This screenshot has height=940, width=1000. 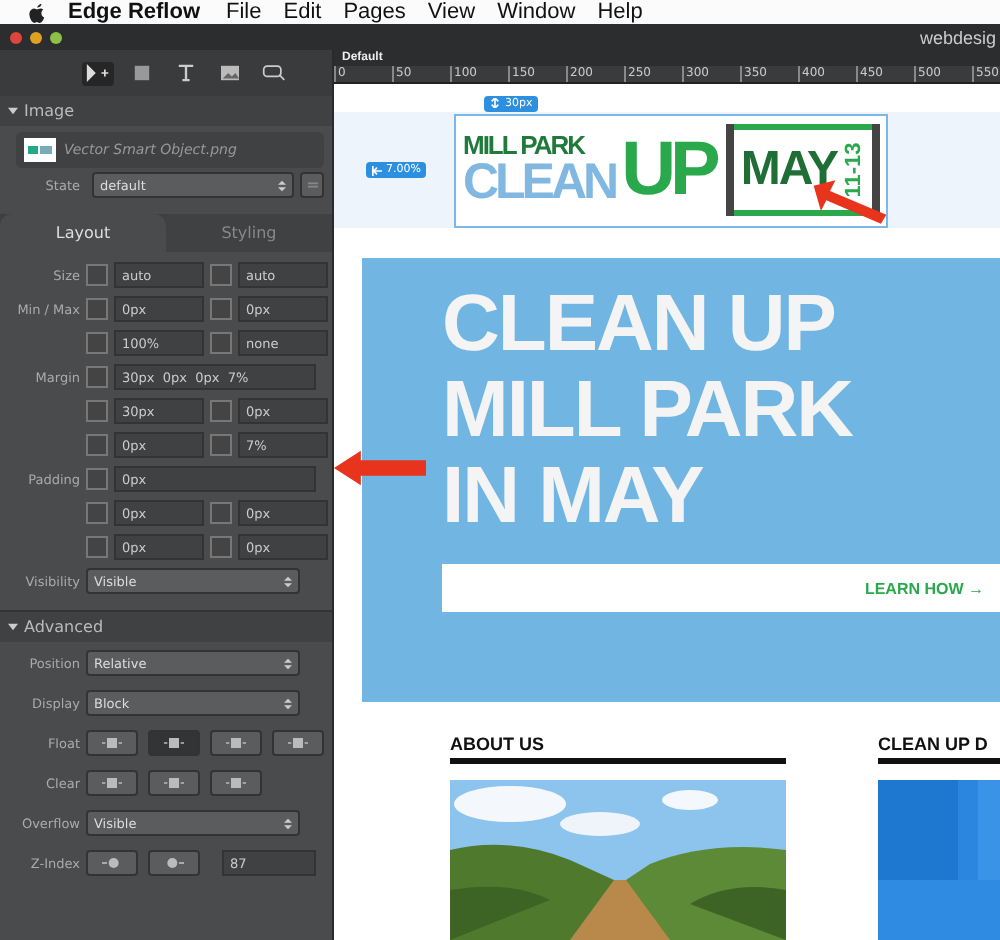 What do you see at coordinates (380, 468) in the screenshot?
I see `pointer-arrow` at bounding box center [380, 468].